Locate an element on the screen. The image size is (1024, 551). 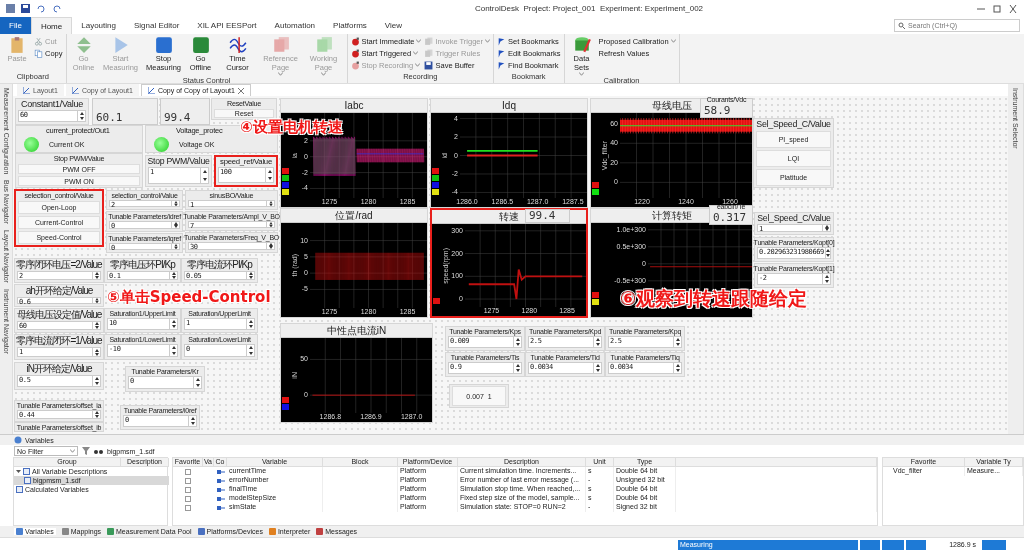
ribbon-tab: Platforms is located at coordinates (350, 25).